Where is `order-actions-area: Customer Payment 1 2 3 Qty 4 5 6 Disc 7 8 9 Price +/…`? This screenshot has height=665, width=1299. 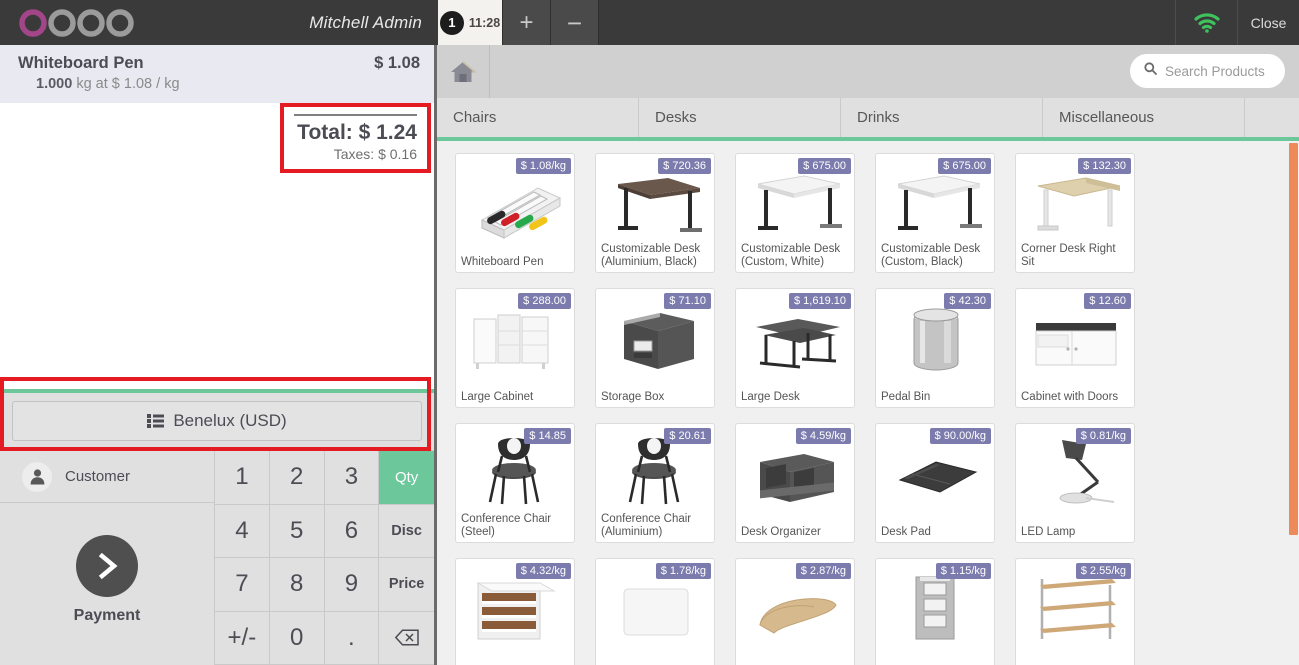 order-actions-area: Customer Payment 1 2 3 Qty 4 5 6 Disc 7 8 9 Price +/… is located at coordinates (217, 557).